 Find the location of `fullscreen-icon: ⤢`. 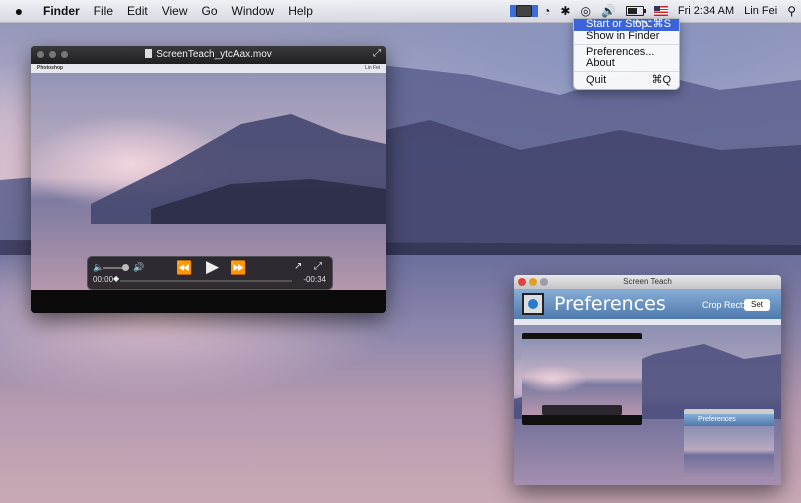

fullscreen-icon: ⤢ is located at coordinates (377, 53).